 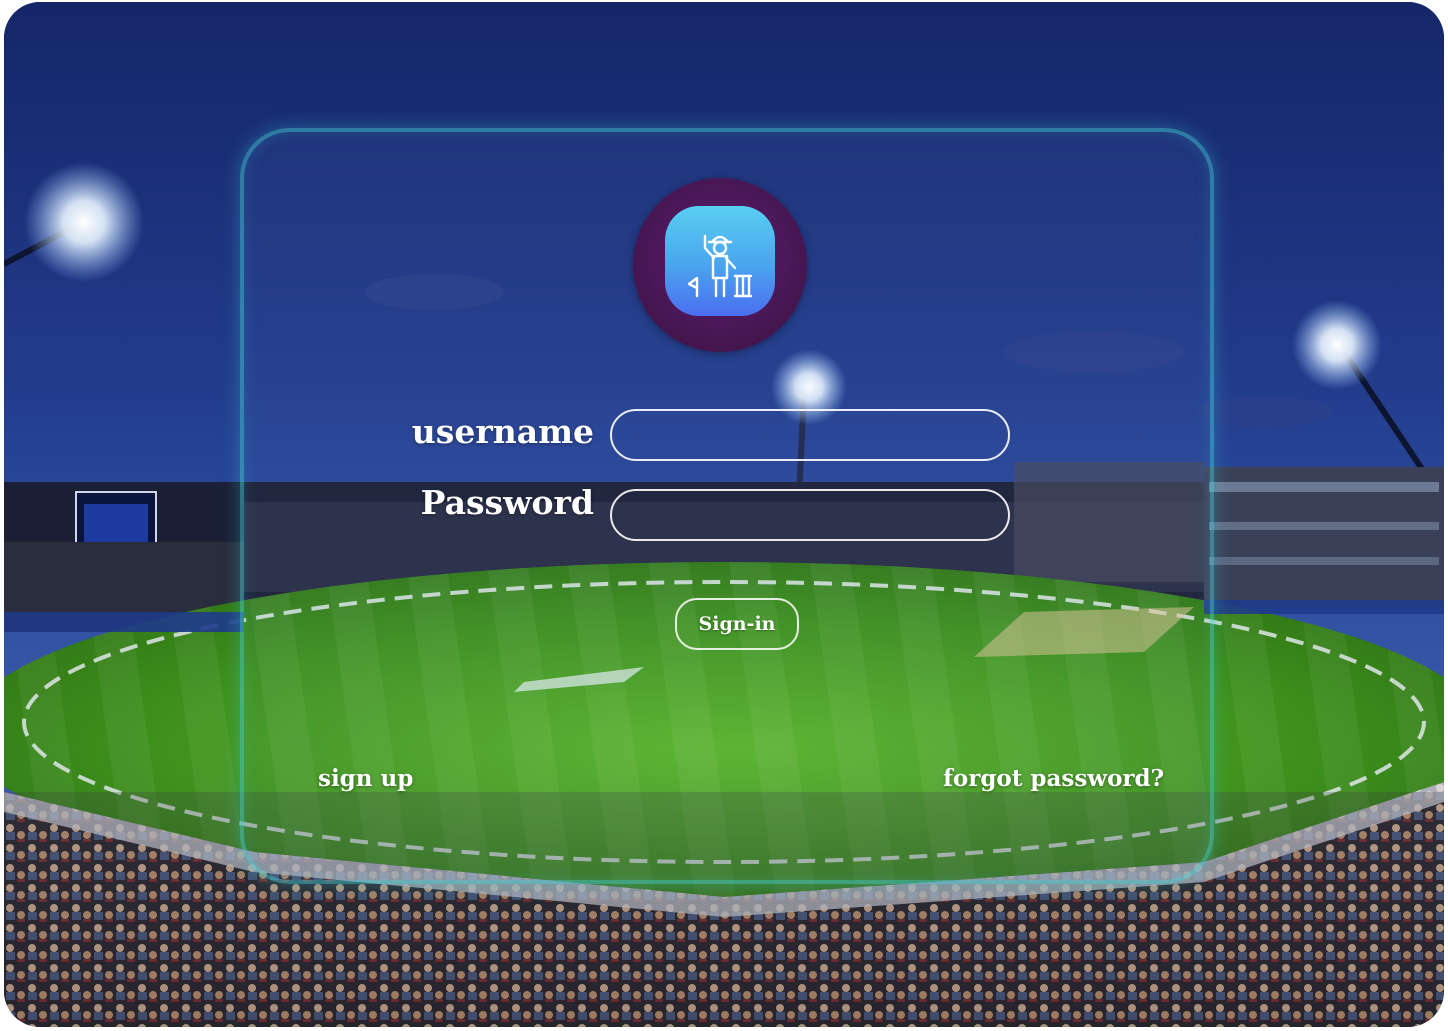 I want to click on app-logo, so click(x=720, y=265).